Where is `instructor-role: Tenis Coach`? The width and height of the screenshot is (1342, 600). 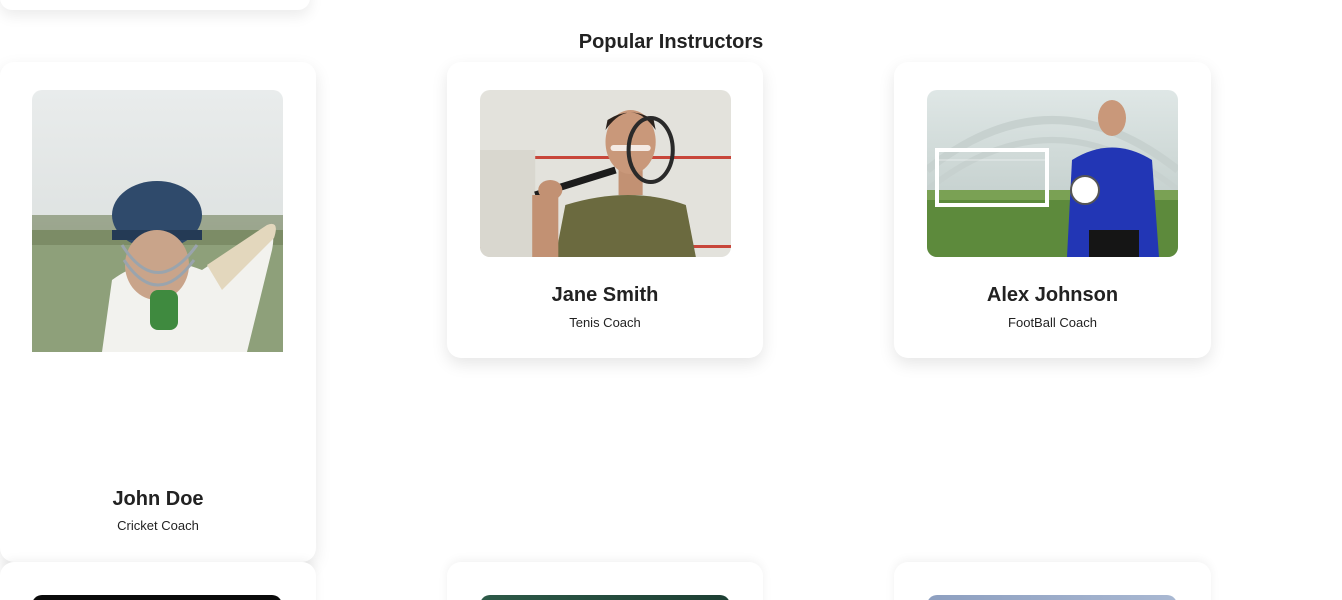 instructor-role: Tenis Coach is located at coordinates (605, 322).